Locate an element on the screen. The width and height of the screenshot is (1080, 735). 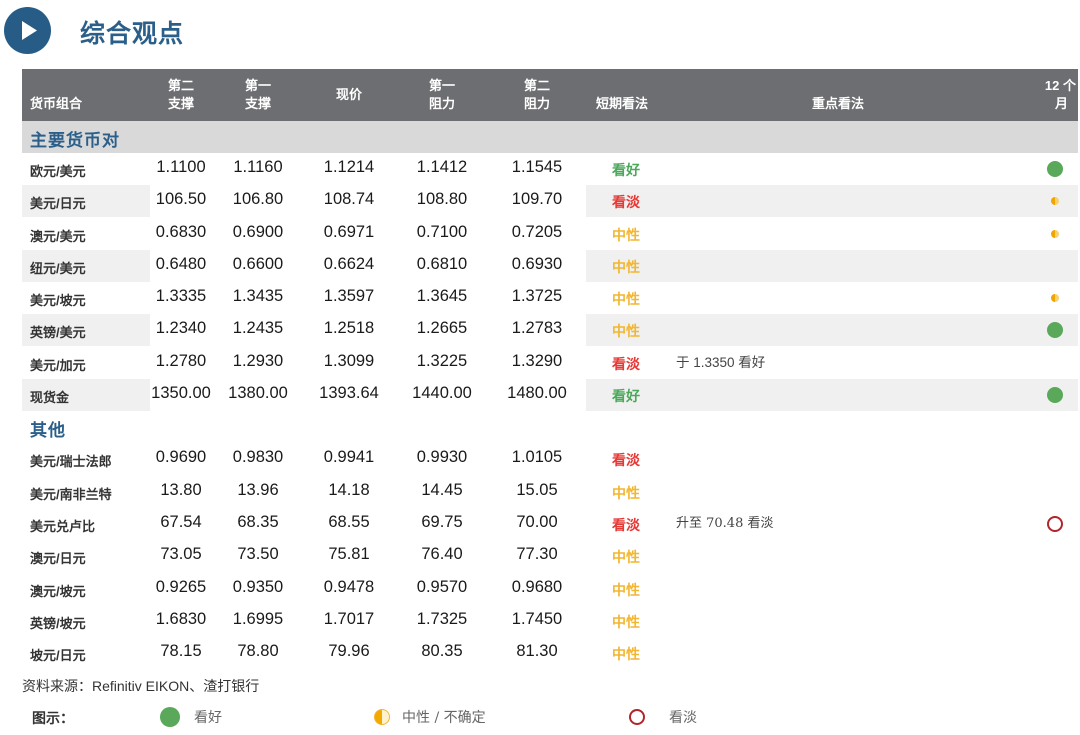
s2-value: 0.9690 is located at coordinates (181, 457).